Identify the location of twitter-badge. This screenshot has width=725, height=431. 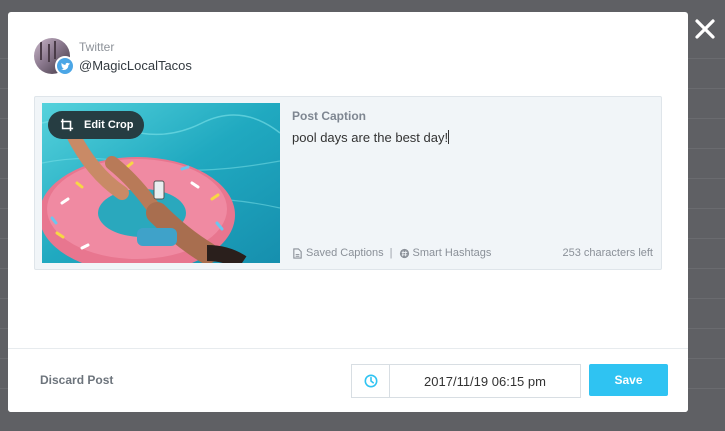
(65, 66).